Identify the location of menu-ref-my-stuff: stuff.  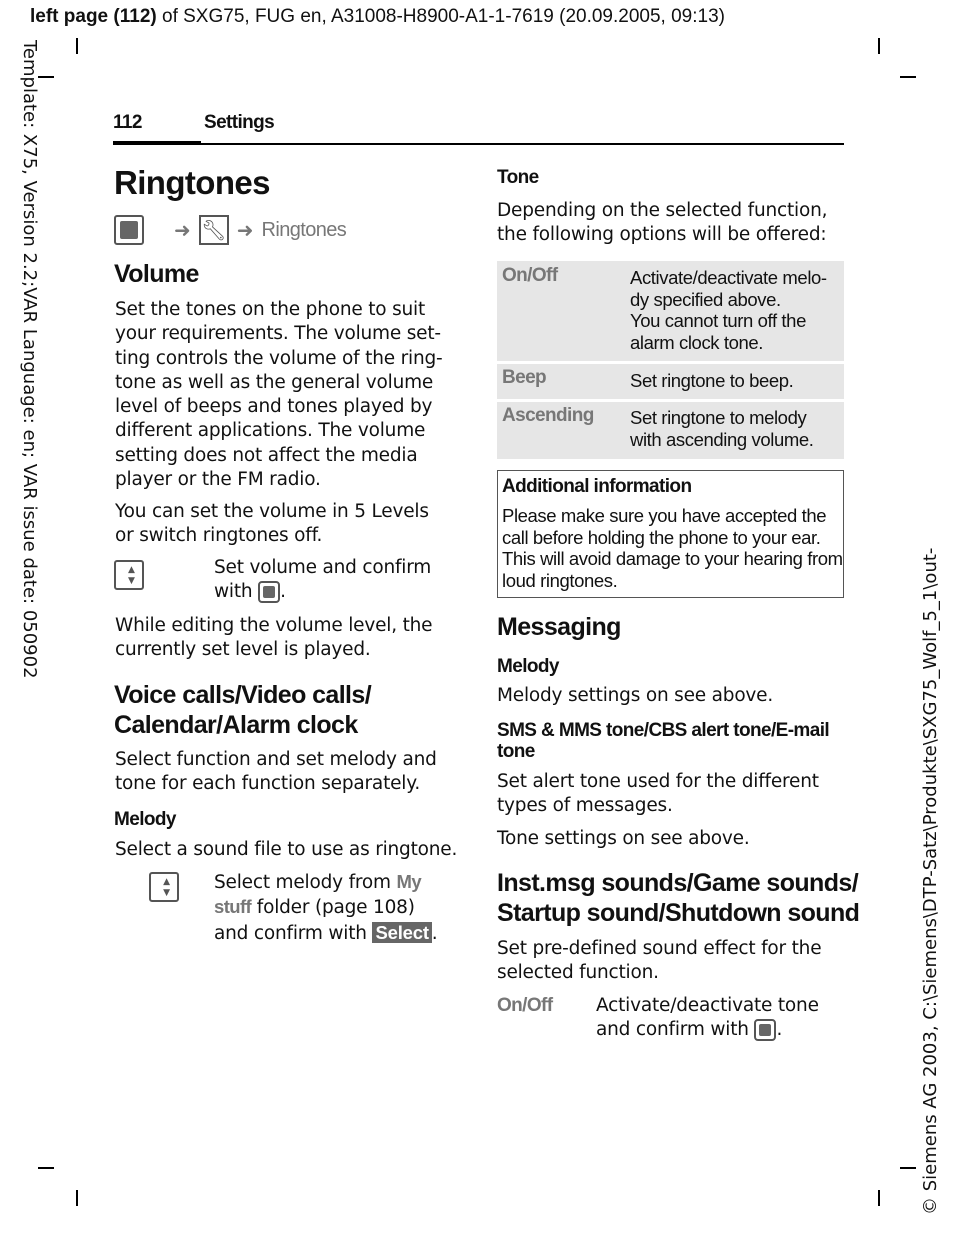
(233, 907).